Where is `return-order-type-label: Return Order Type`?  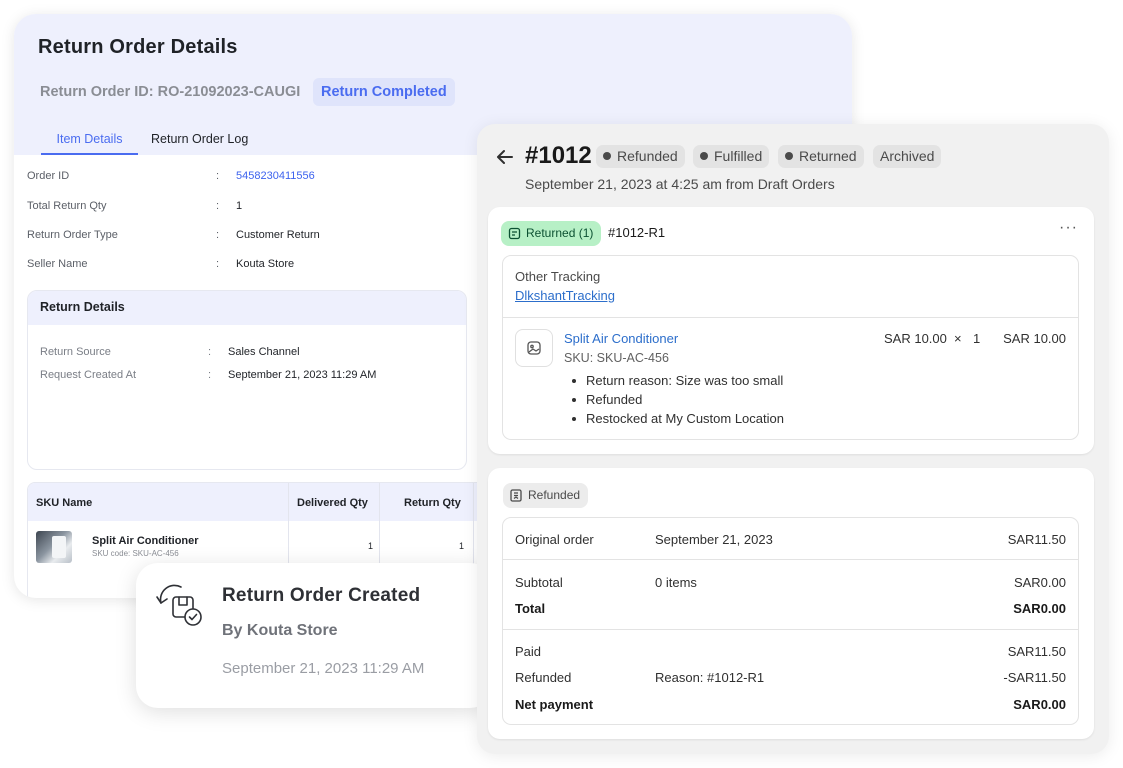 return-order-type-label: Return Order Type is located at coordinates (72, 235).